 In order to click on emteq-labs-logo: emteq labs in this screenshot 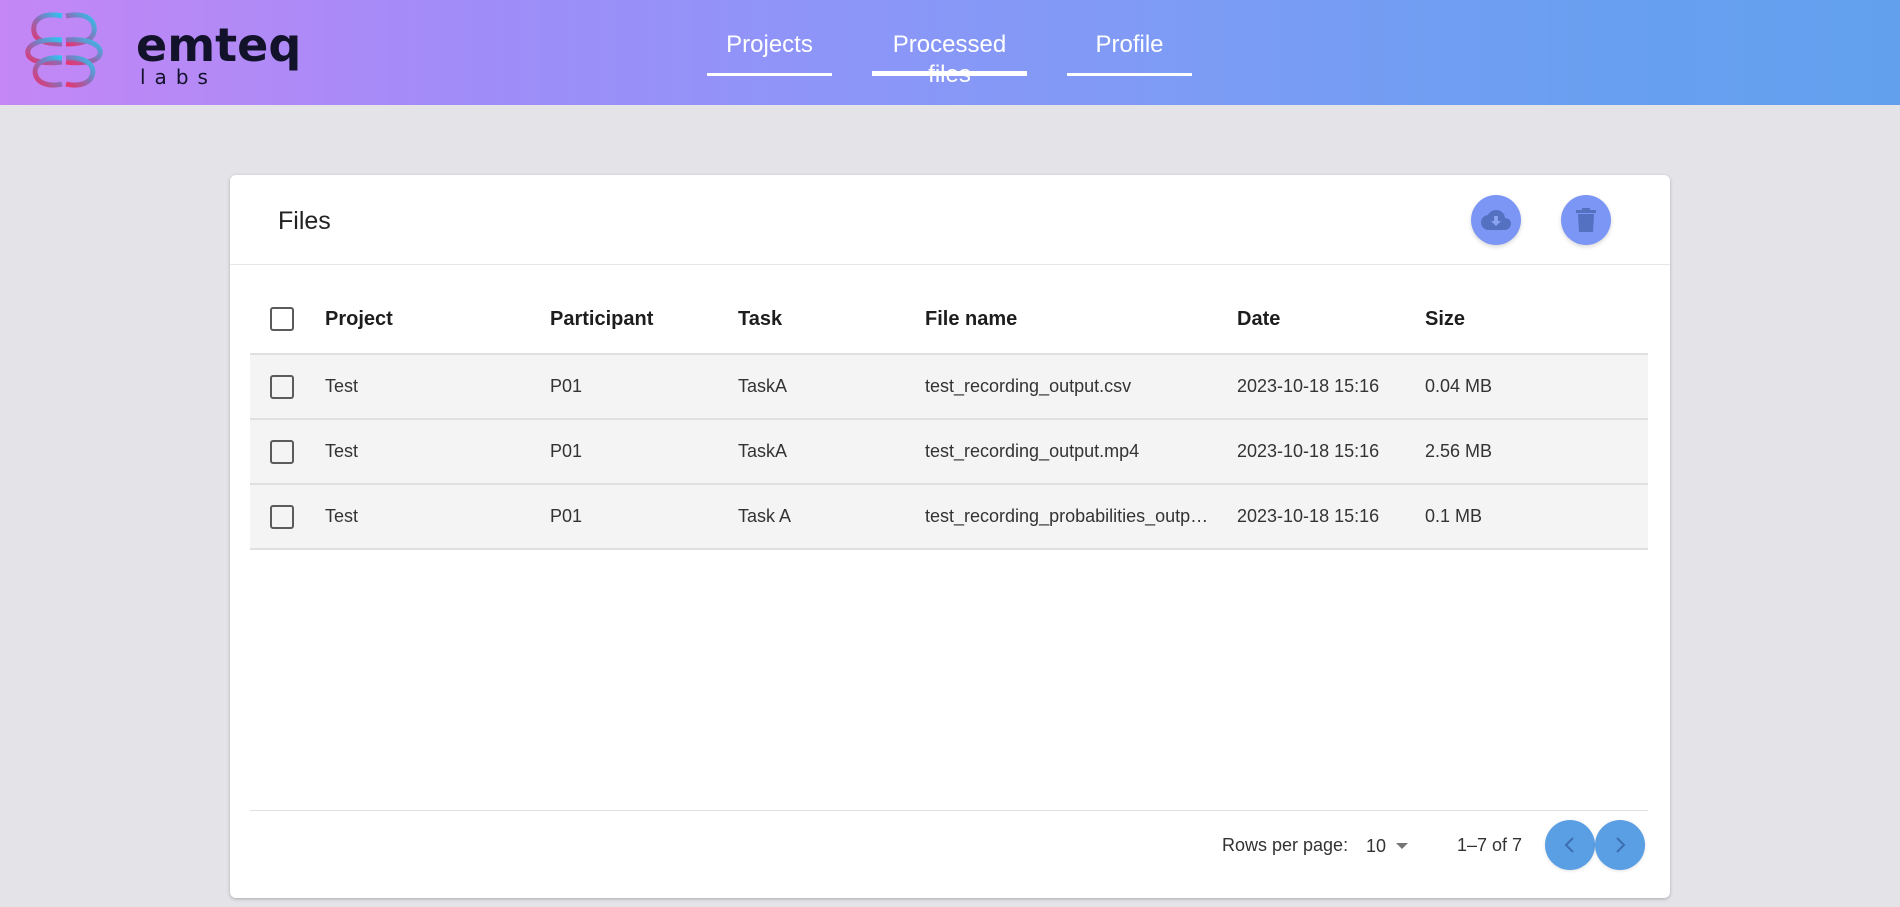, I will do `click(161, 50)`.